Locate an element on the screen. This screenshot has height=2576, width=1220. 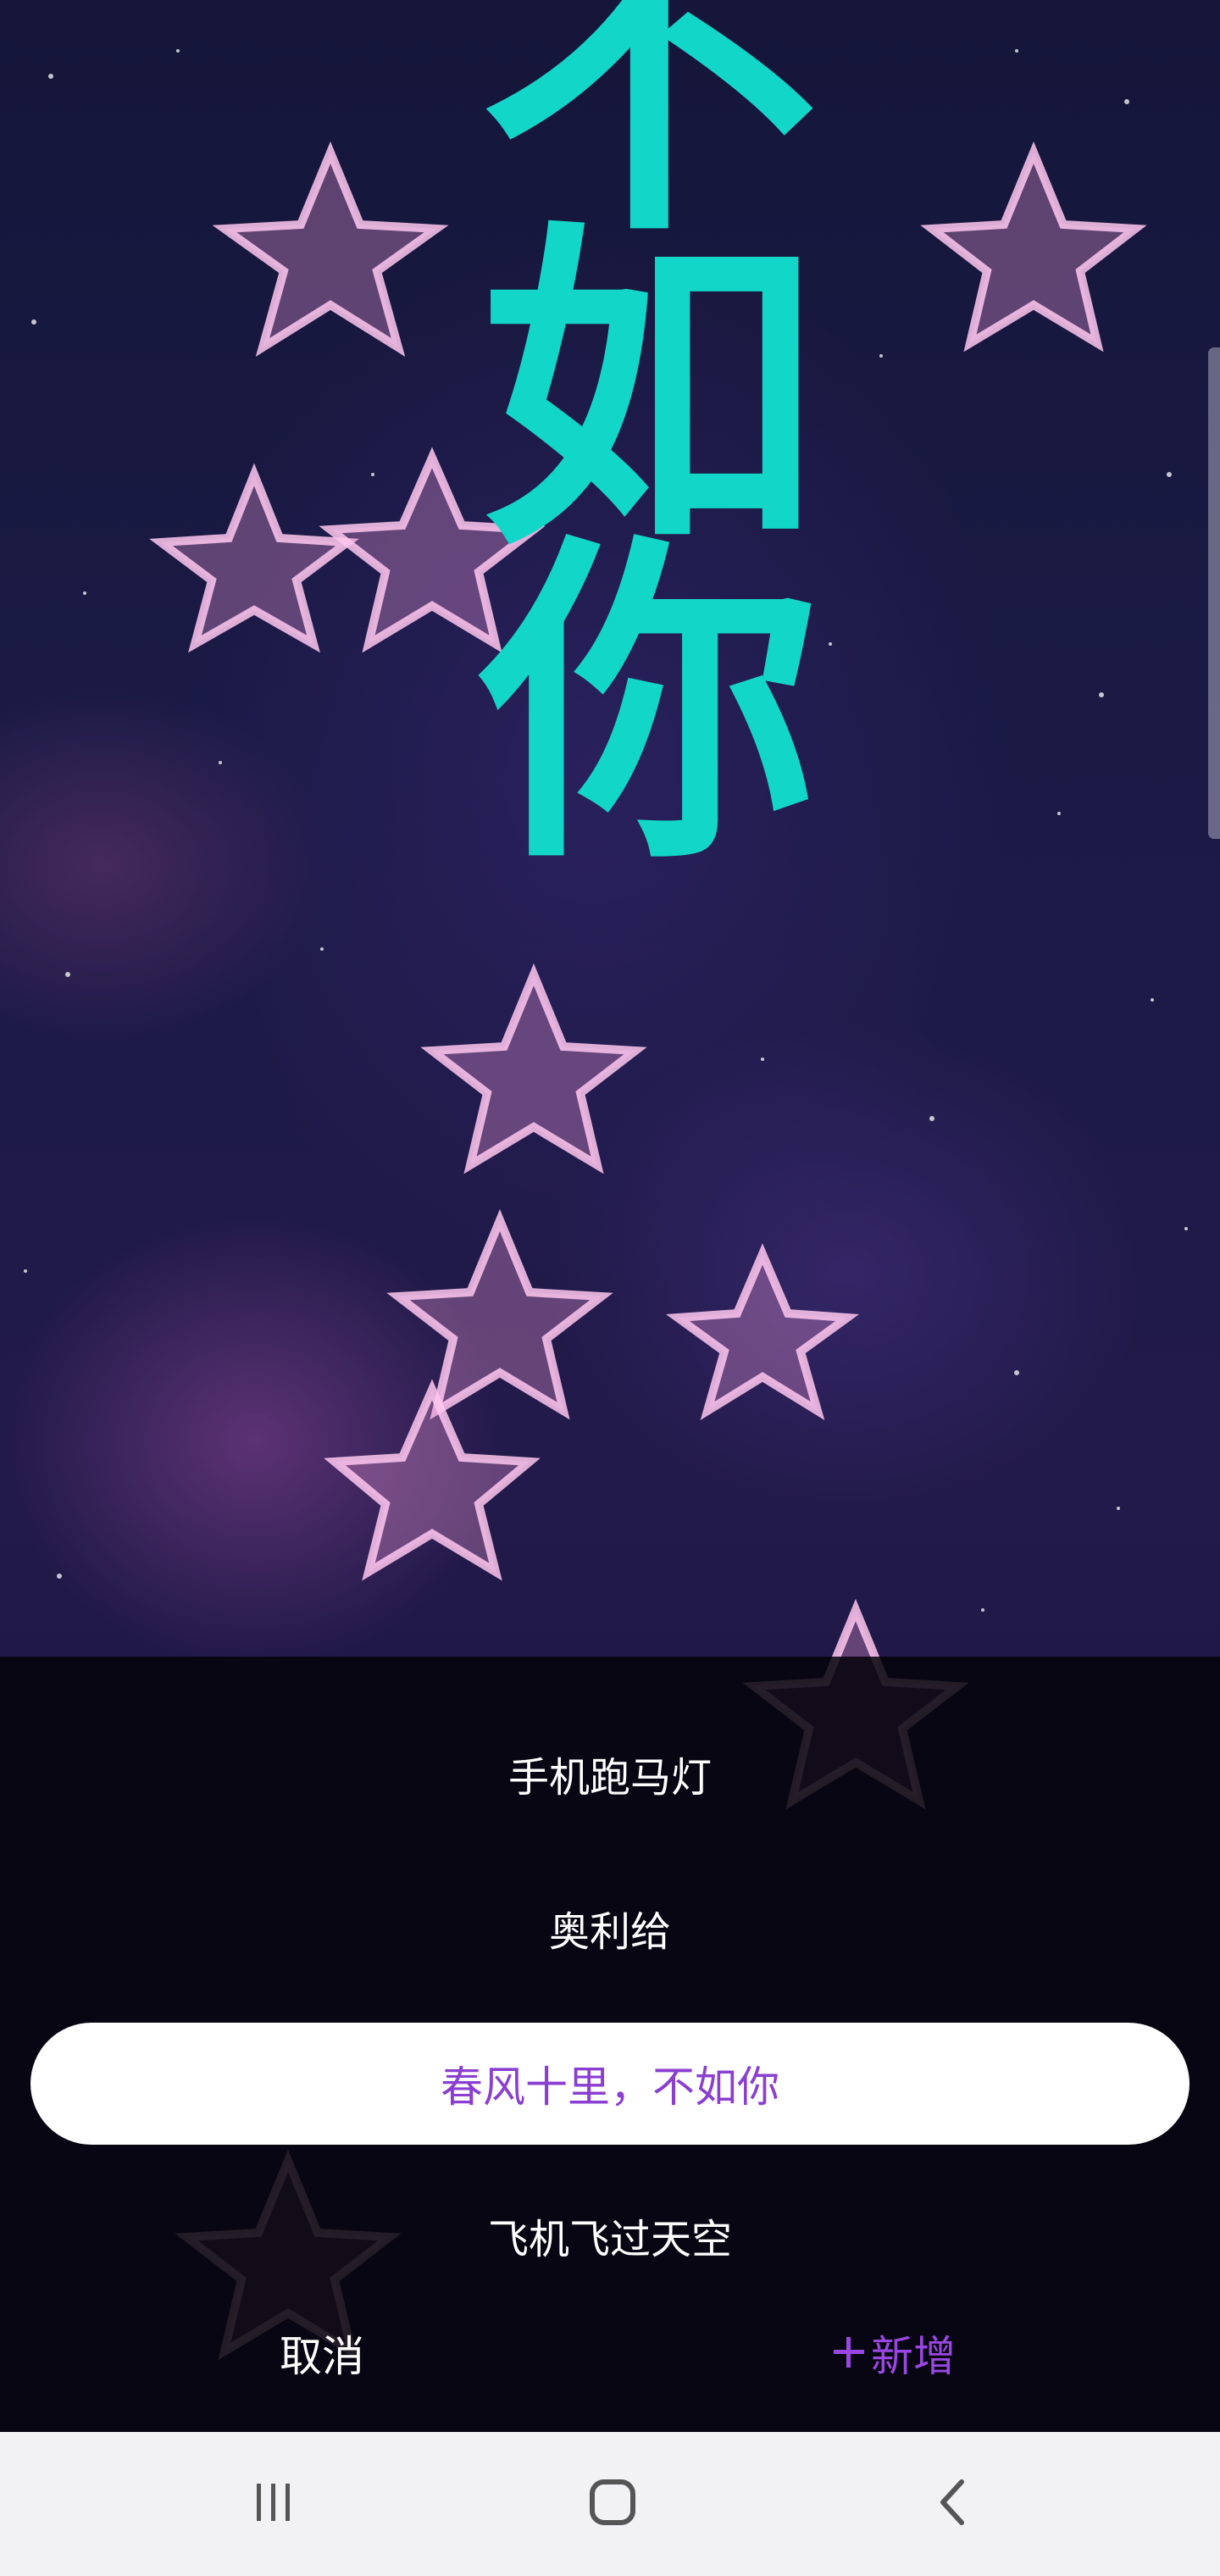
system-nav-bar is located at coordinates (610, 2504).